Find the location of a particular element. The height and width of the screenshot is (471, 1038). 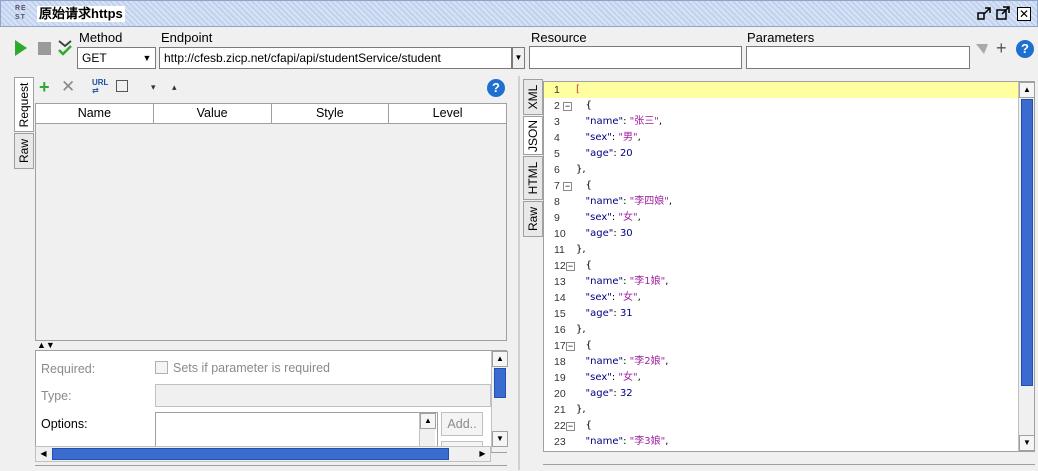

minimize-icon is located at coordinates (984, 14).